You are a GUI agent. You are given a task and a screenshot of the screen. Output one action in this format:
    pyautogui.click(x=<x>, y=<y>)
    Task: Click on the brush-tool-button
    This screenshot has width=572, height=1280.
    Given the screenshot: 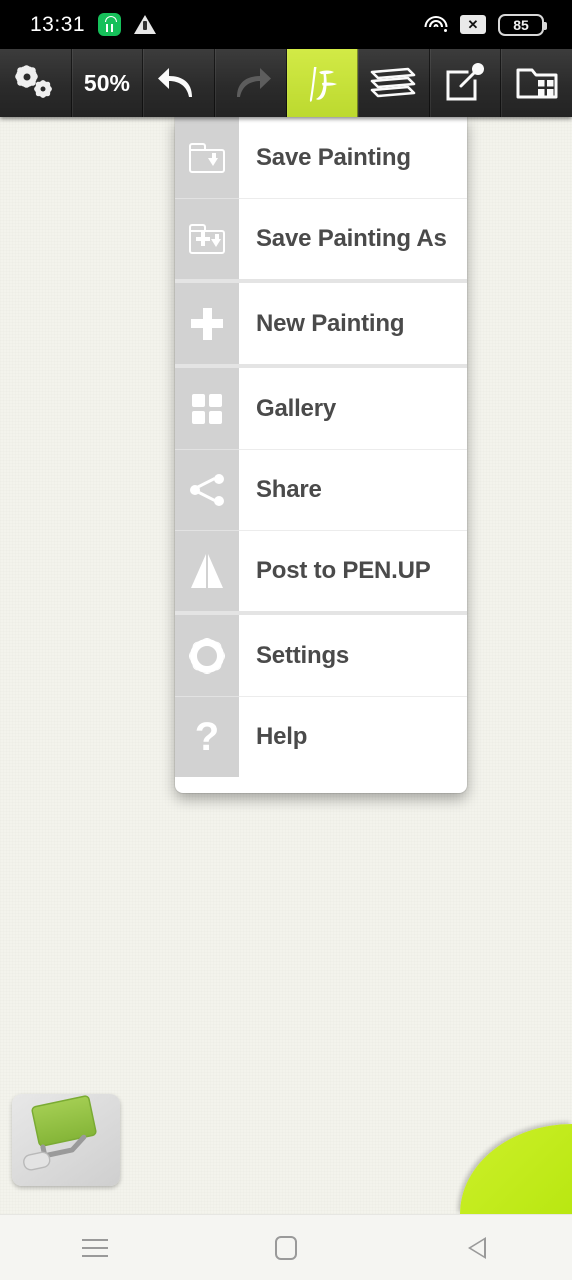 What is the action you would take?
    pyautogui.click(x=322, y=83)
    